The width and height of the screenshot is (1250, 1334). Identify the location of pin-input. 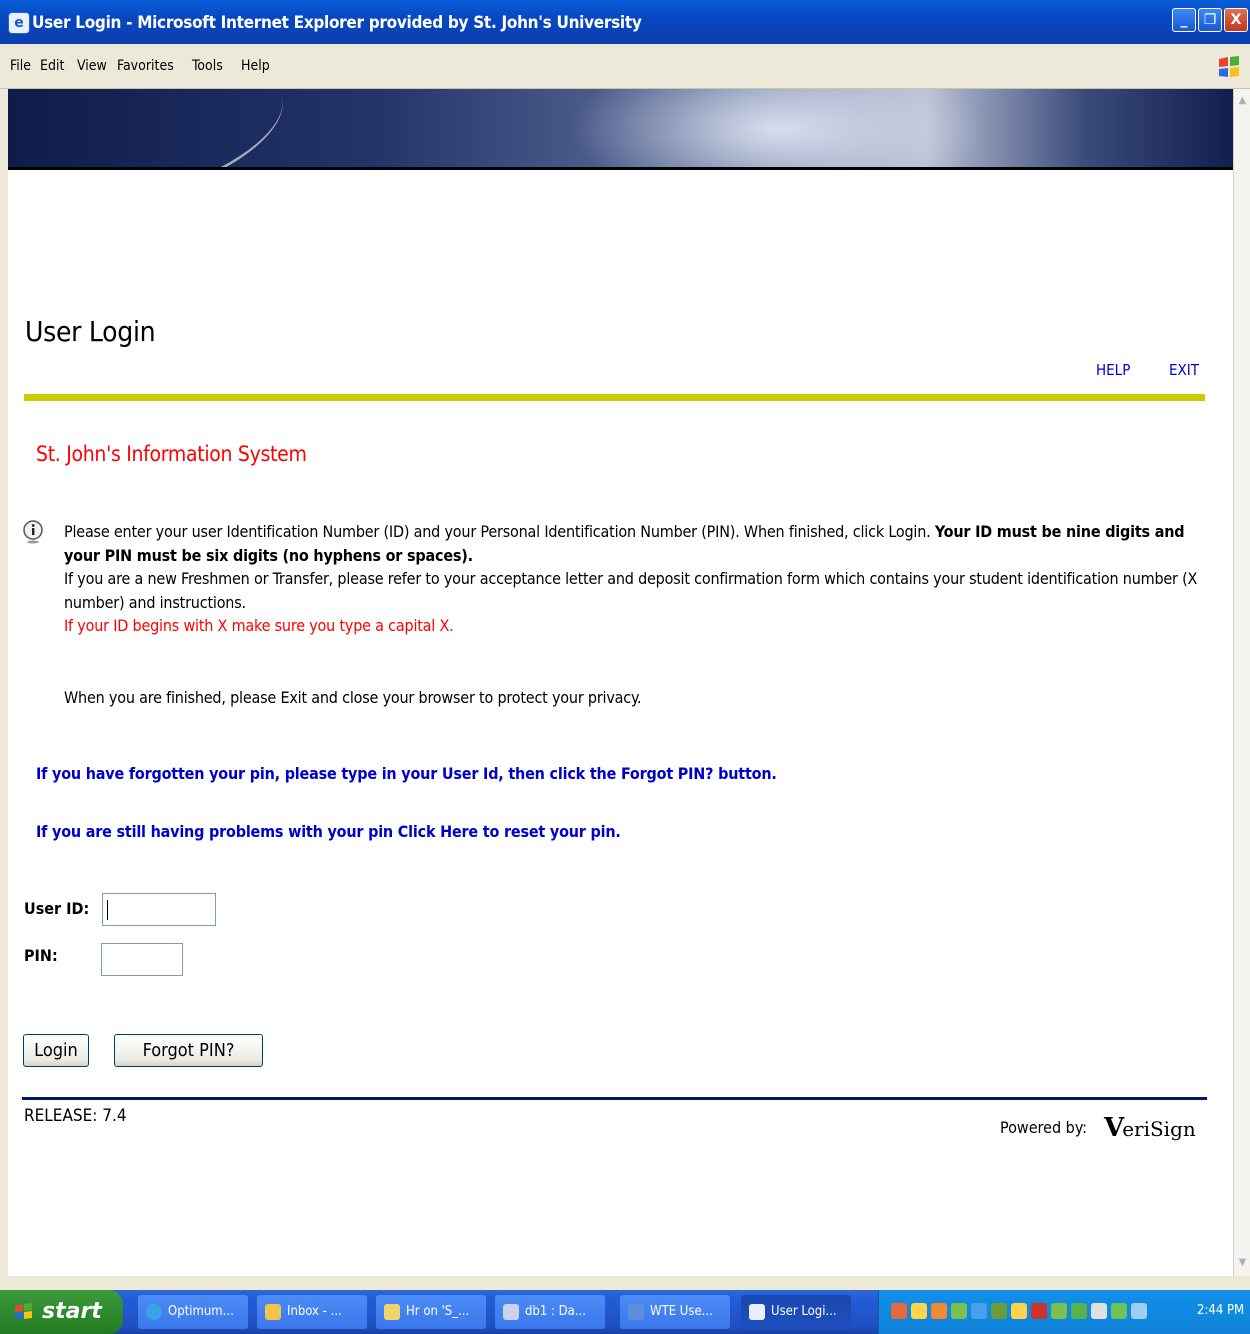
(142, 959).